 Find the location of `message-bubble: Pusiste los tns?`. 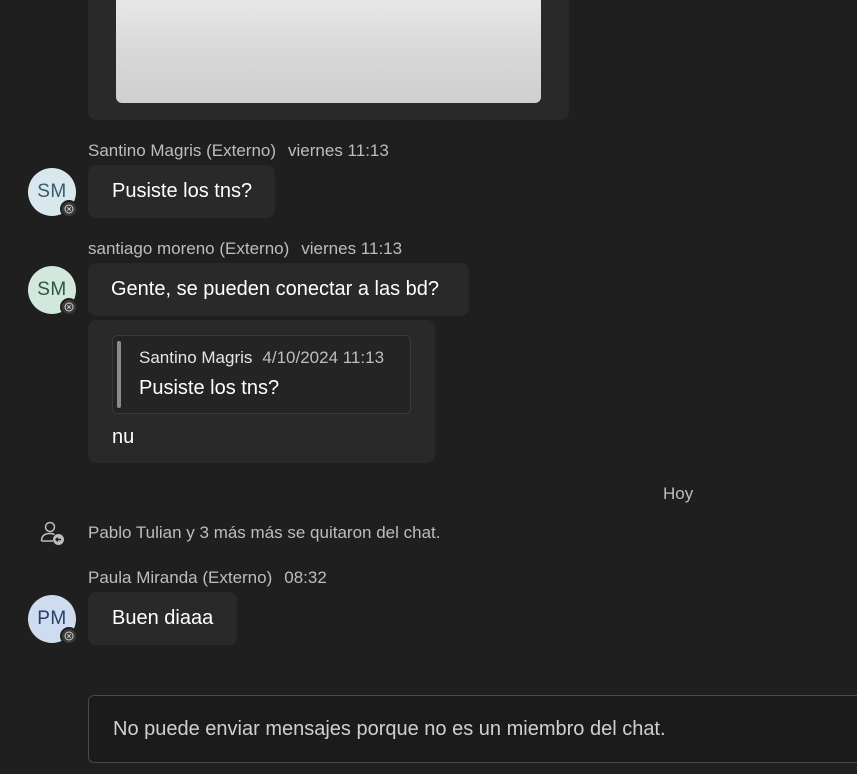

message-bubble: Pusiste los tns? is located at coordinates (181, 191).